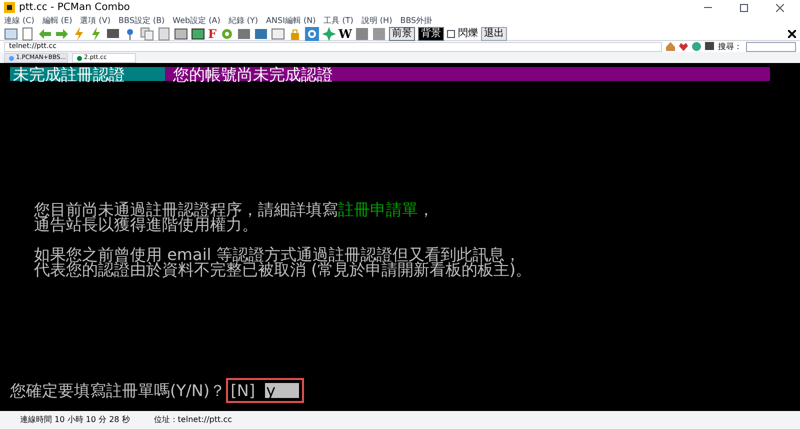 This screenshot has width=800, height=429. Describe the element at coordinates (74, 7) in the screenshot. I see `window-title: ptt.cc - PCMan Combo` at that location.